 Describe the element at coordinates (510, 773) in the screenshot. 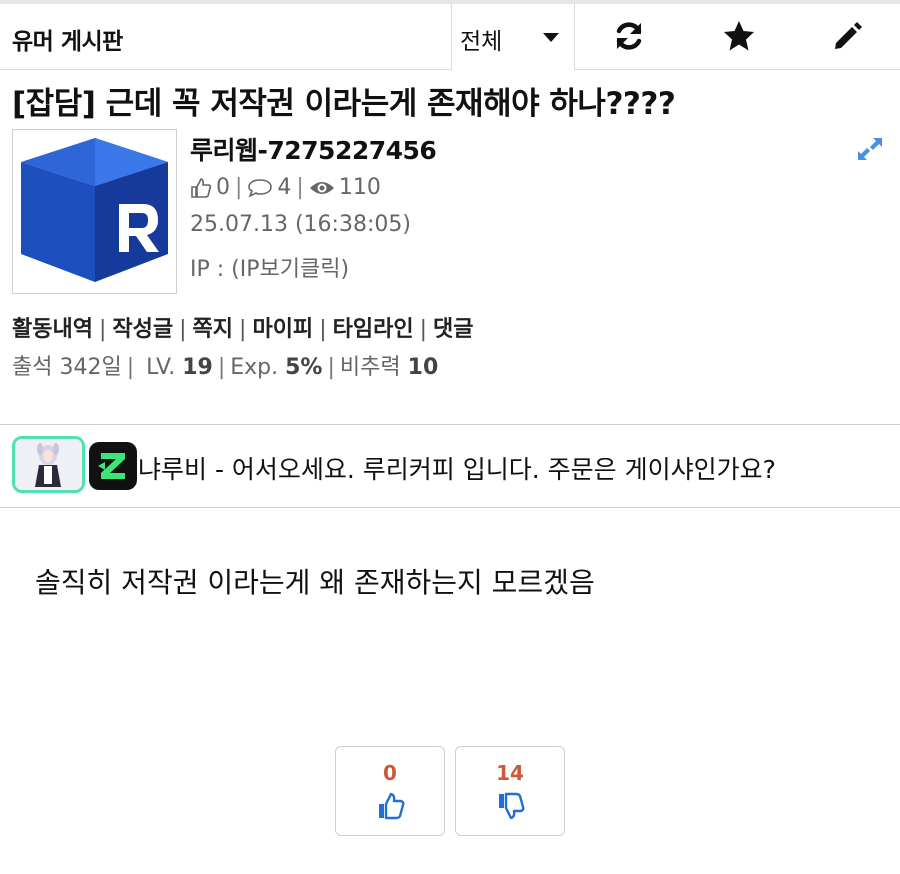

I see `downvote-count: 14` at that location.